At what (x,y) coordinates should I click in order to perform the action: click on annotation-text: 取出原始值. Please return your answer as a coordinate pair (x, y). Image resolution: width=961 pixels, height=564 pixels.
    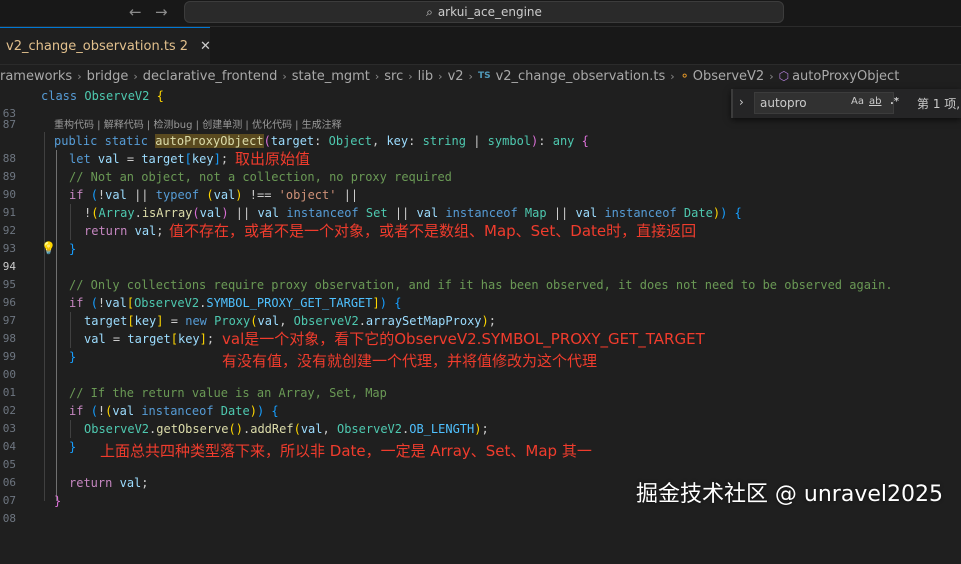
    Looking at the image, I should click on (273, 159).